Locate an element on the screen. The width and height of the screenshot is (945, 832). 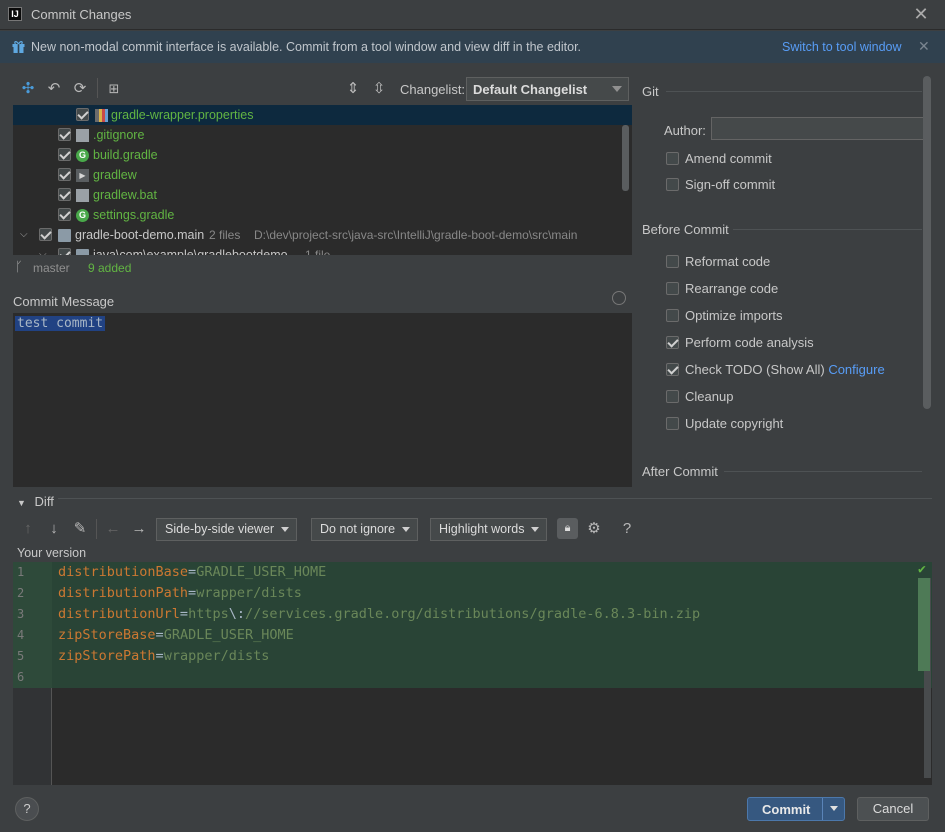
gear-icon: ⚙ is located at coordinates (594, 529).